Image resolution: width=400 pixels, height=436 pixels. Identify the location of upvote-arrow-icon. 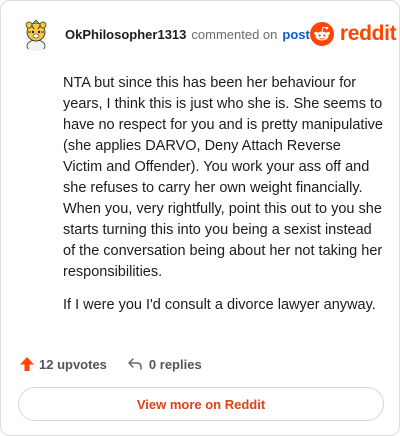
(27, 364).